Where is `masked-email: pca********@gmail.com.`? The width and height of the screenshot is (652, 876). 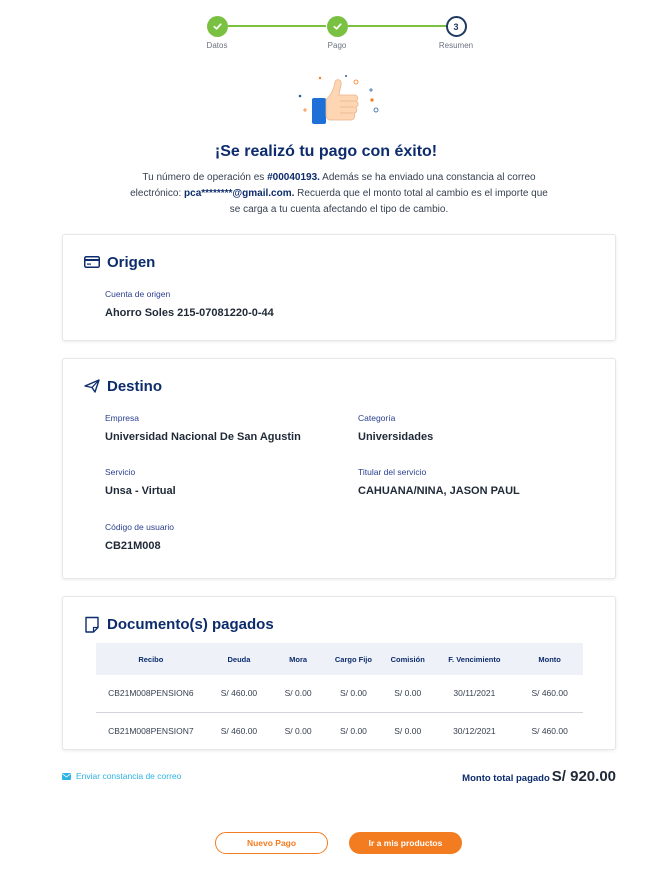 masked-email: pca********@gmail.com. is located at coordinates (239, 193).